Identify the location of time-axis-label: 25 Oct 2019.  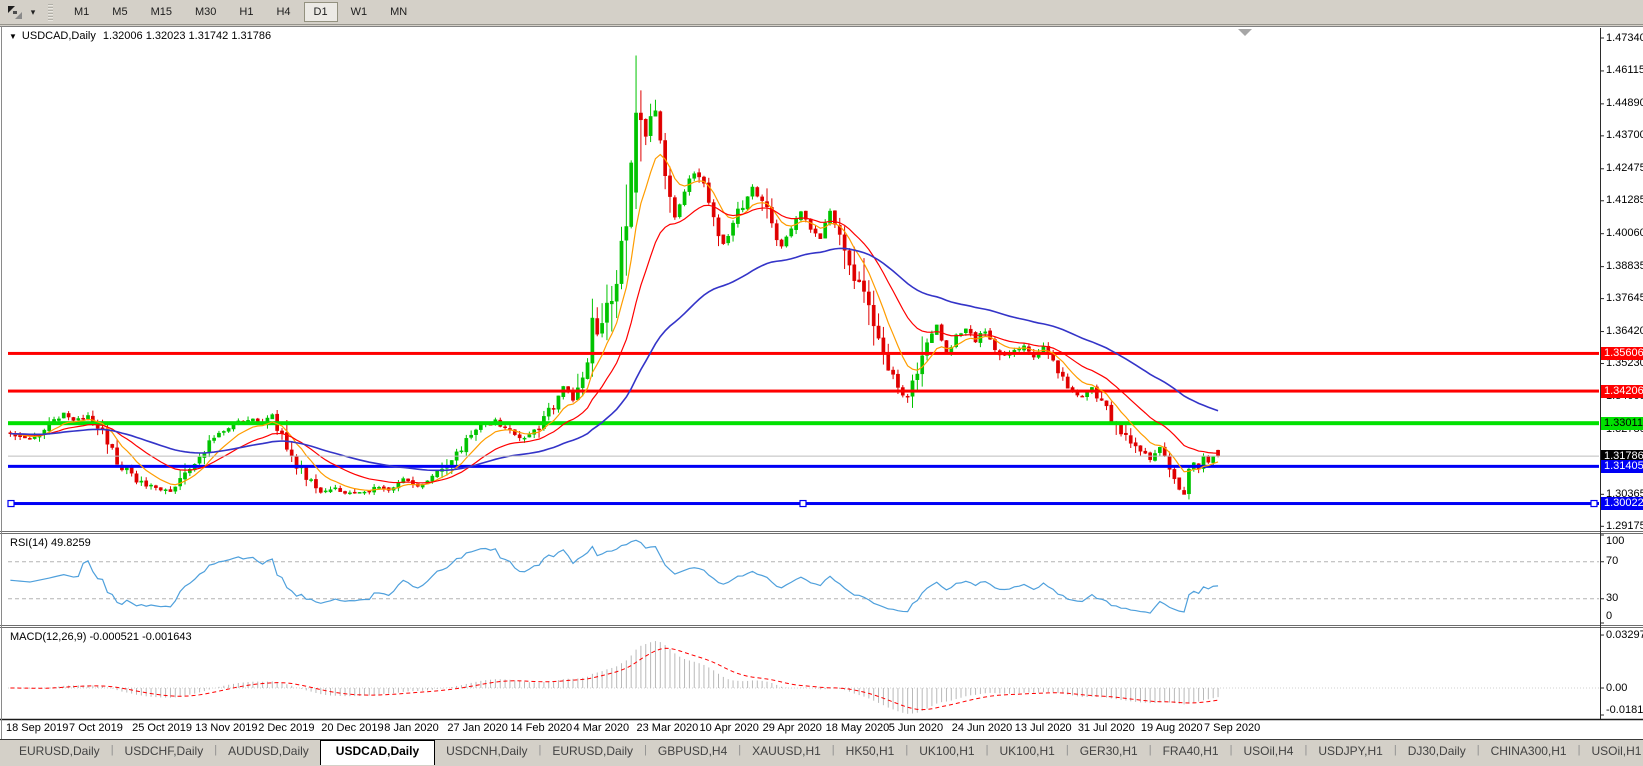
(162, 728).